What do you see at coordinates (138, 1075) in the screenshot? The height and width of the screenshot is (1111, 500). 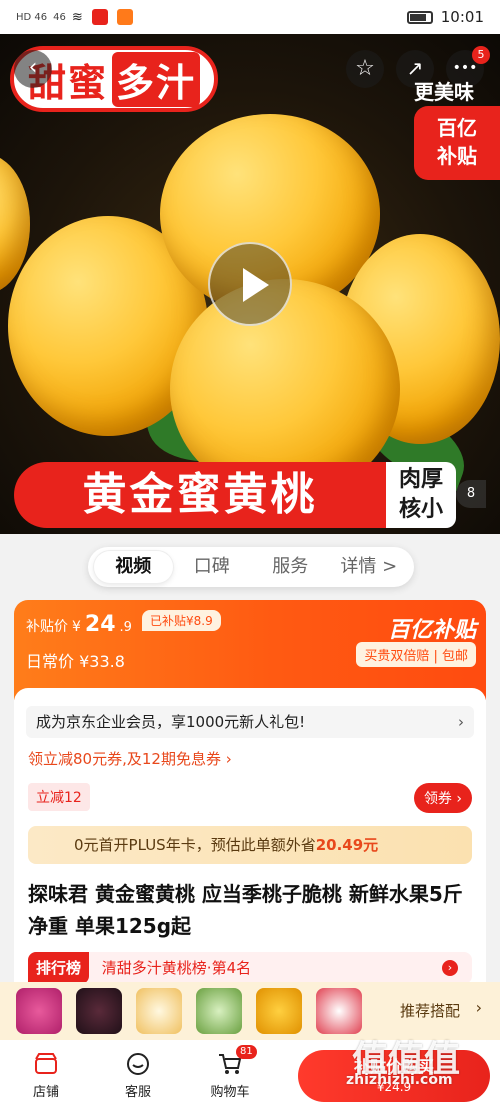 I see `customer-service-button: 客服` at bounding box center [138, 1075].